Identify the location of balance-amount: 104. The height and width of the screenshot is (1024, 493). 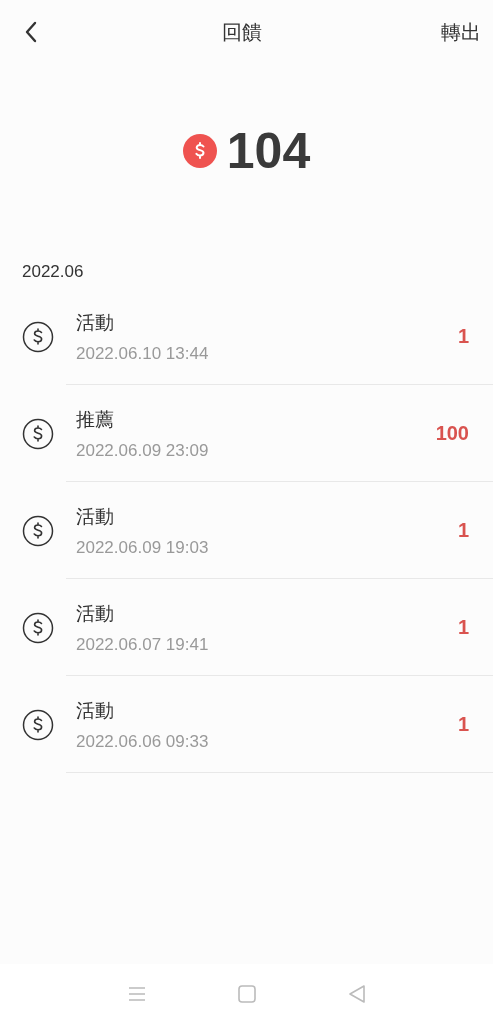
(268, 151).